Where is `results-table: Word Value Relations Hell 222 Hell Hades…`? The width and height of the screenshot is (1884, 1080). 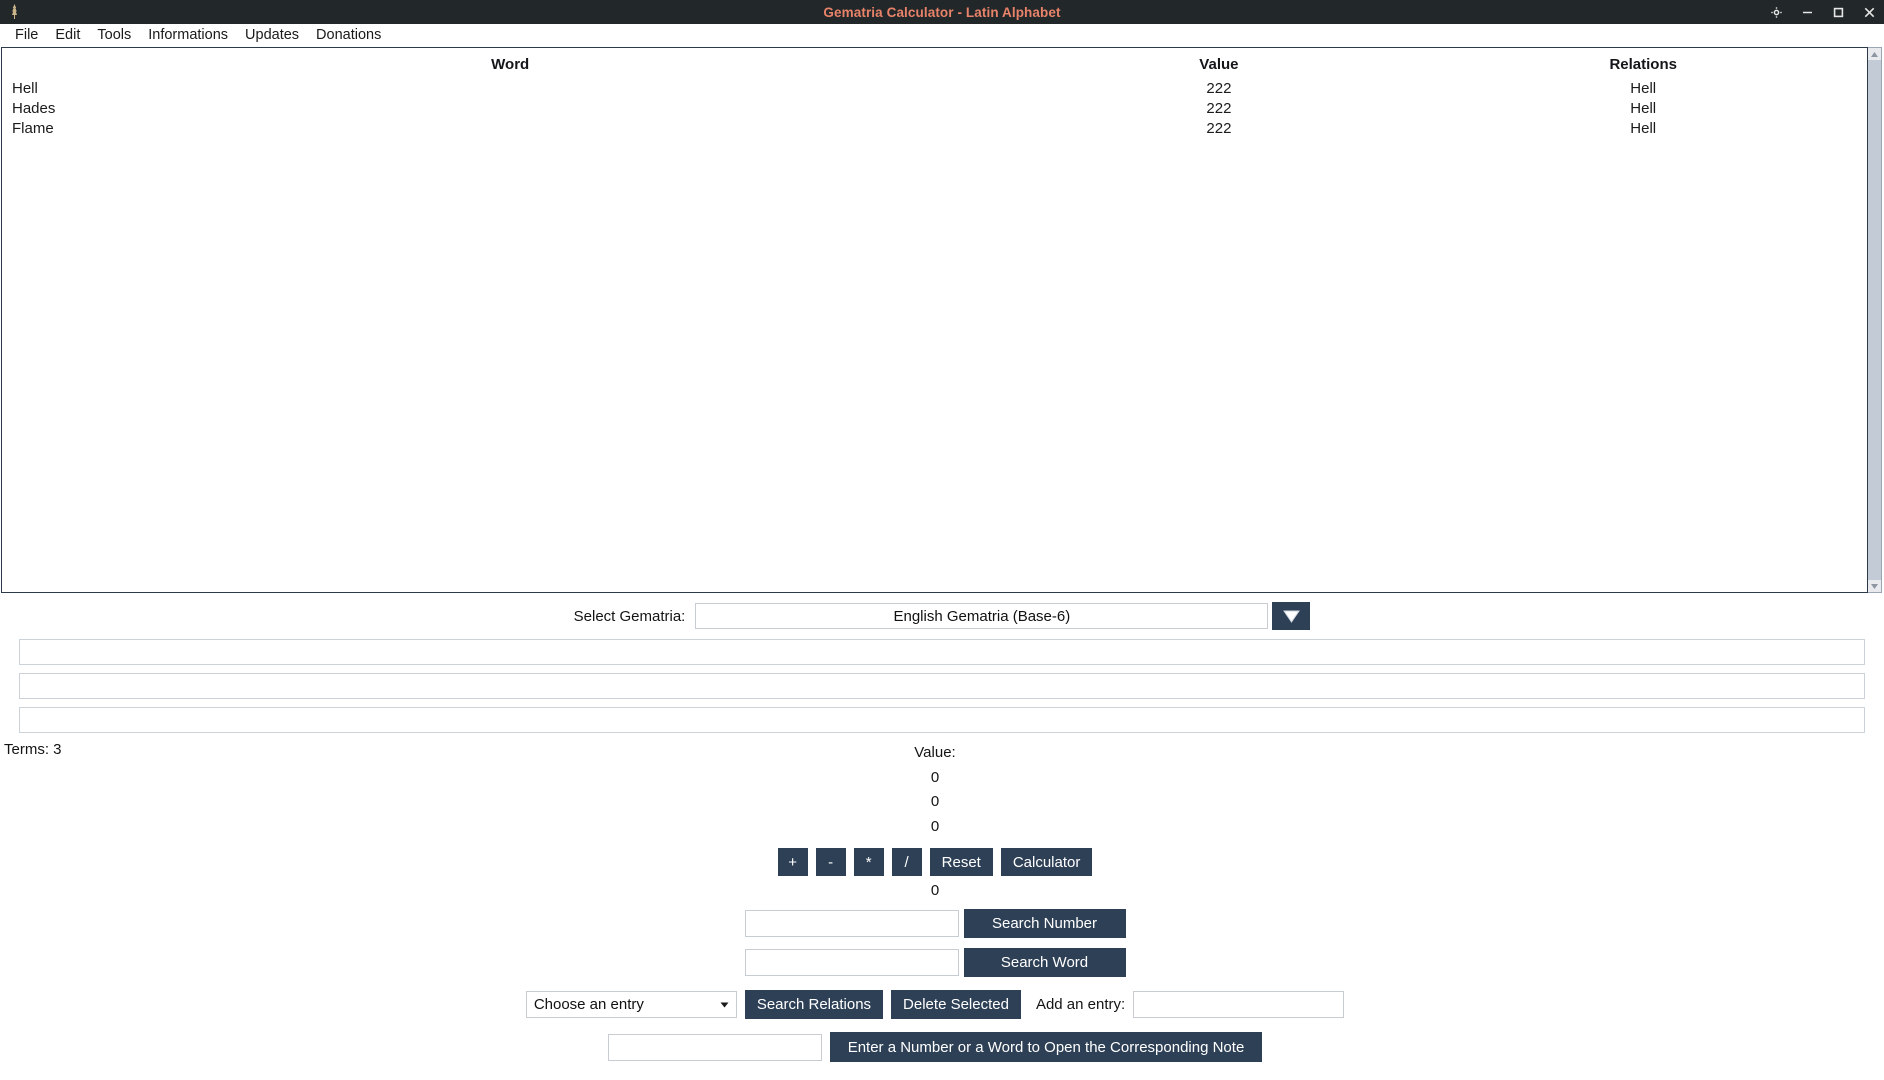 results-table: Word Value Relations Hell 222 Hell Hades… is located at coordinates (934, 93).